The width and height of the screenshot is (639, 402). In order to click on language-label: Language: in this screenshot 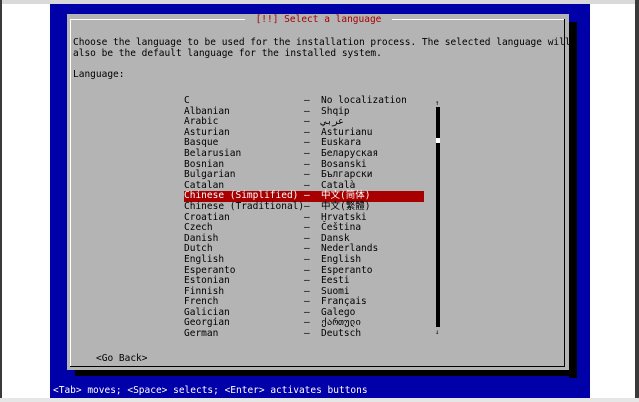, I will do `click(99, 74)`.